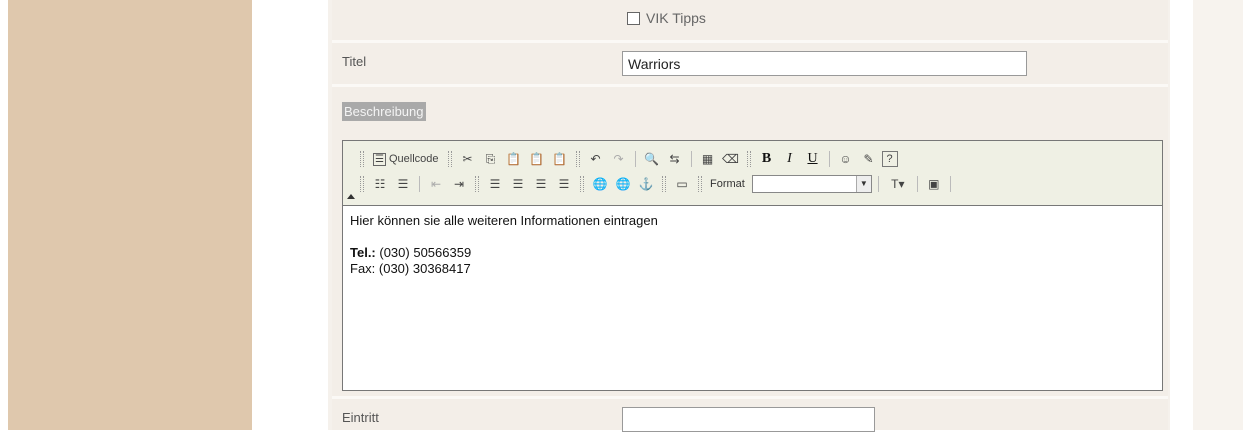 The image size is (1243, 432). I want to click on justify-icon: ☰, so click(564, 184).